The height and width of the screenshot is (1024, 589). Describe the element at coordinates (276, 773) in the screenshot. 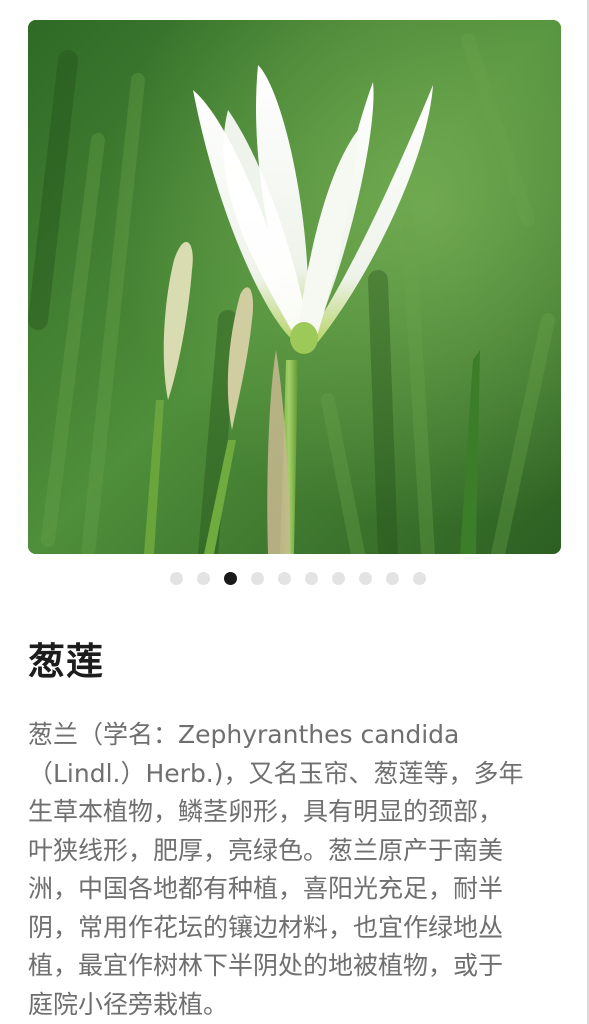

I see `description-line: （Lindl.）Herb.)，又名玉帘、葱莲等，多年` at that location.